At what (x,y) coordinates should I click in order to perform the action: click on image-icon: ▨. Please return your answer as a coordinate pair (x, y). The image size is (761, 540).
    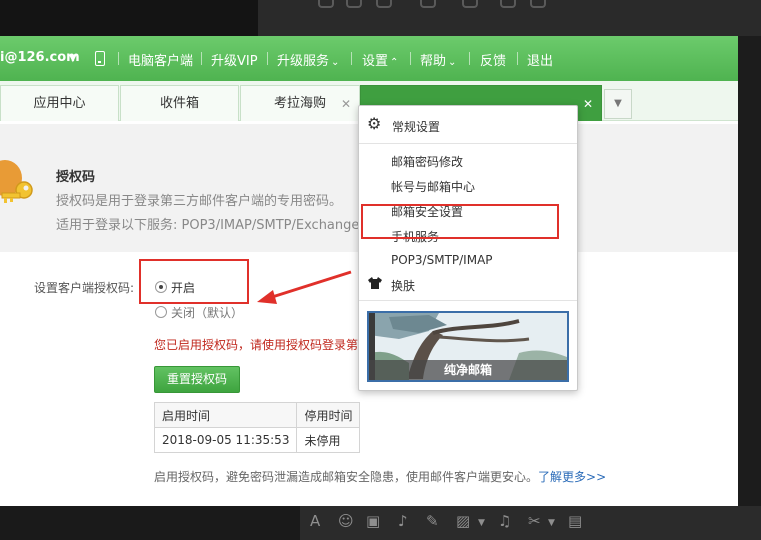
    Looking at the image, I should click on (463, 521).